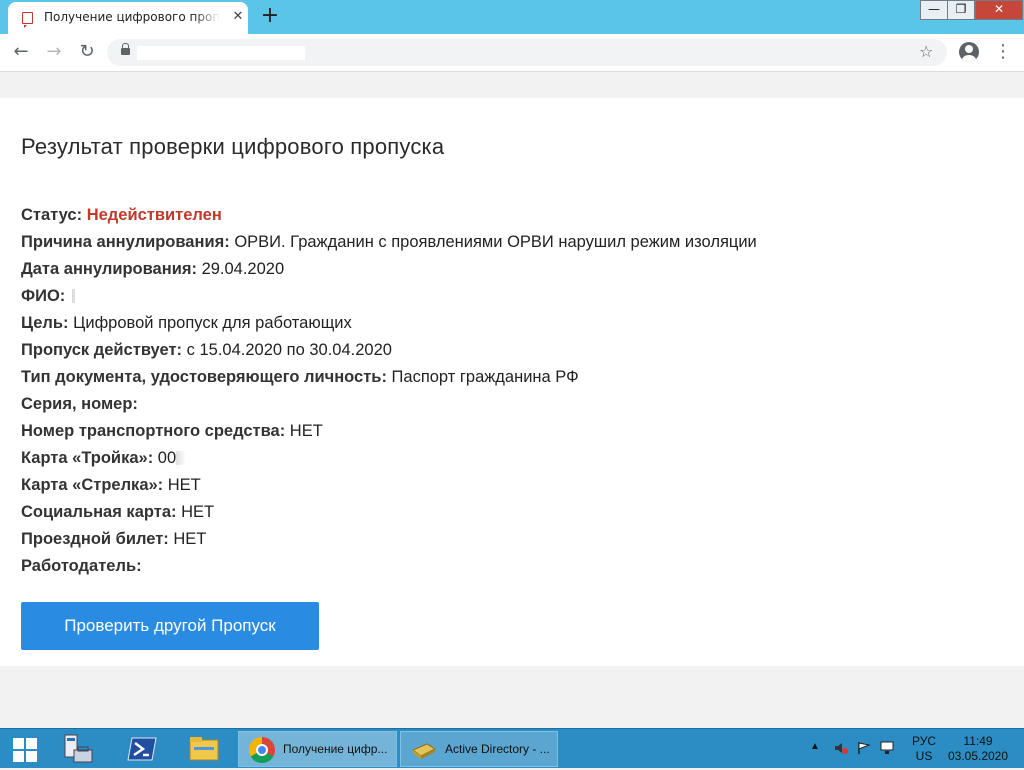 Image resolution: width=1024 pixels, height=770 pixels. I want to click on browser-tab: Получение цифрового пропуска ✕, so click(128, 18).